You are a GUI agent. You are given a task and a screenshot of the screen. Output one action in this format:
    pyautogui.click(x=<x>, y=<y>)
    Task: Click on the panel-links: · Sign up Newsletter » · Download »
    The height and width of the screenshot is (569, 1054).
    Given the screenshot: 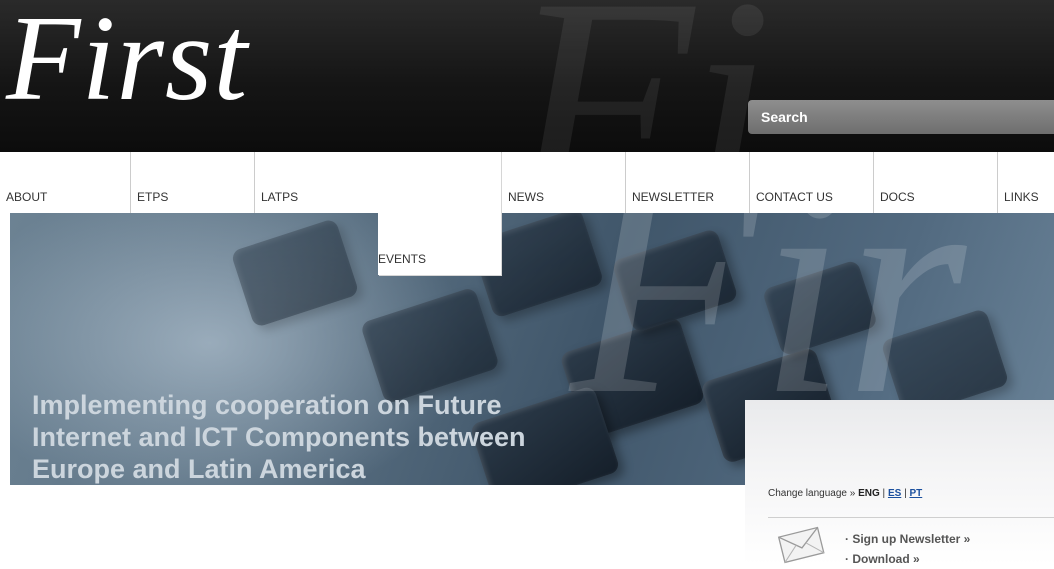 What is the action you would take?
    pyautogui.click(x=907, y=549)
    